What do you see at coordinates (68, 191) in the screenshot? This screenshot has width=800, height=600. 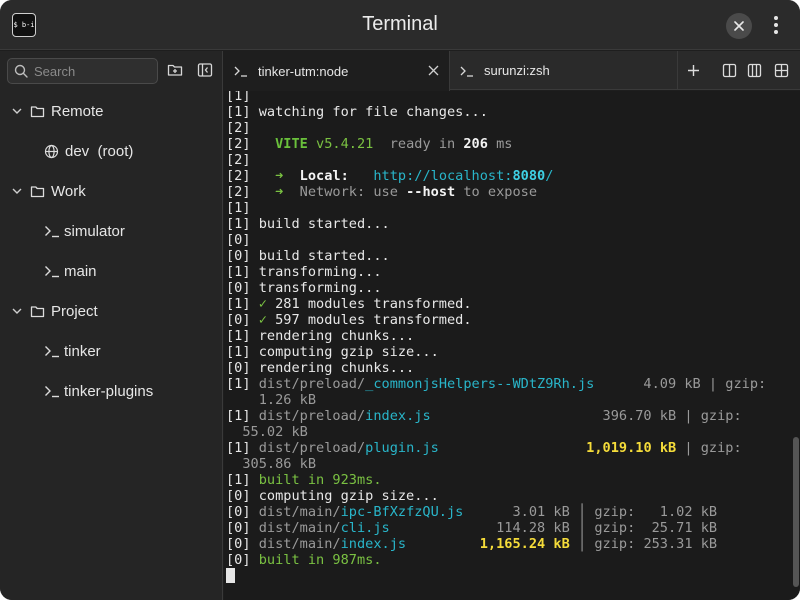 I see `tree-label: Work` at bounding box center [68, 191].